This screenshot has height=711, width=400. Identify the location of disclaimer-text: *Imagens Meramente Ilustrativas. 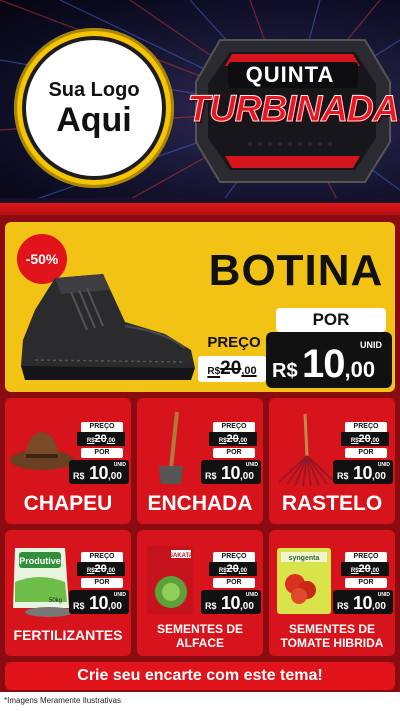
(62, 700).